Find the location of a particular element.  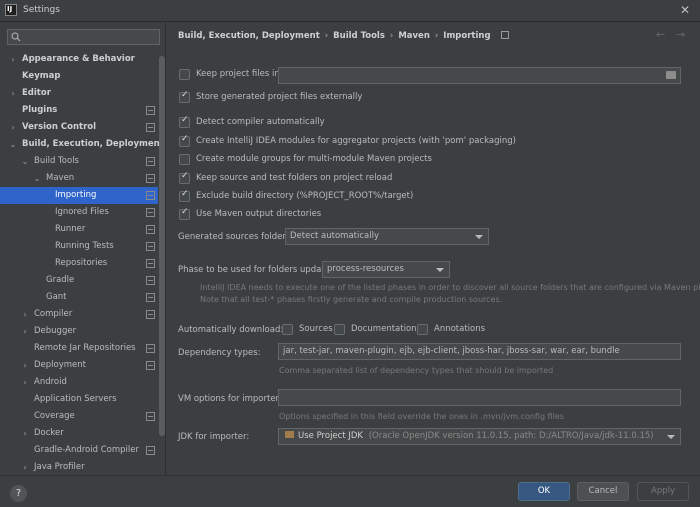

sidebar-item-label: Version Control is located at coordinates (59, 127).